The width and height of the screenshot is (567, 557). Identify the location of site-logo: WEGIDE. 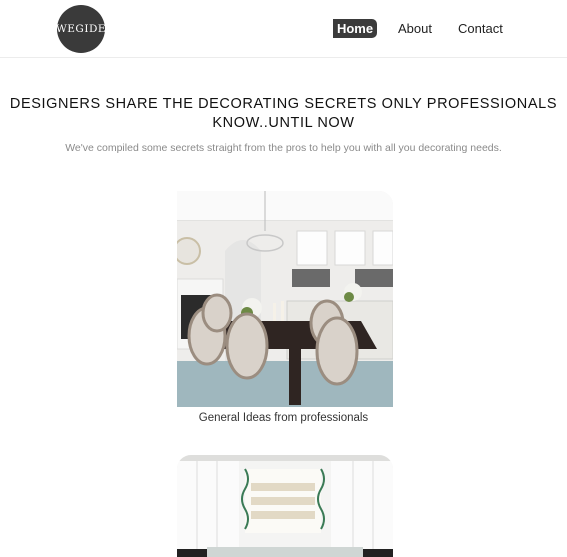
(81, 29).